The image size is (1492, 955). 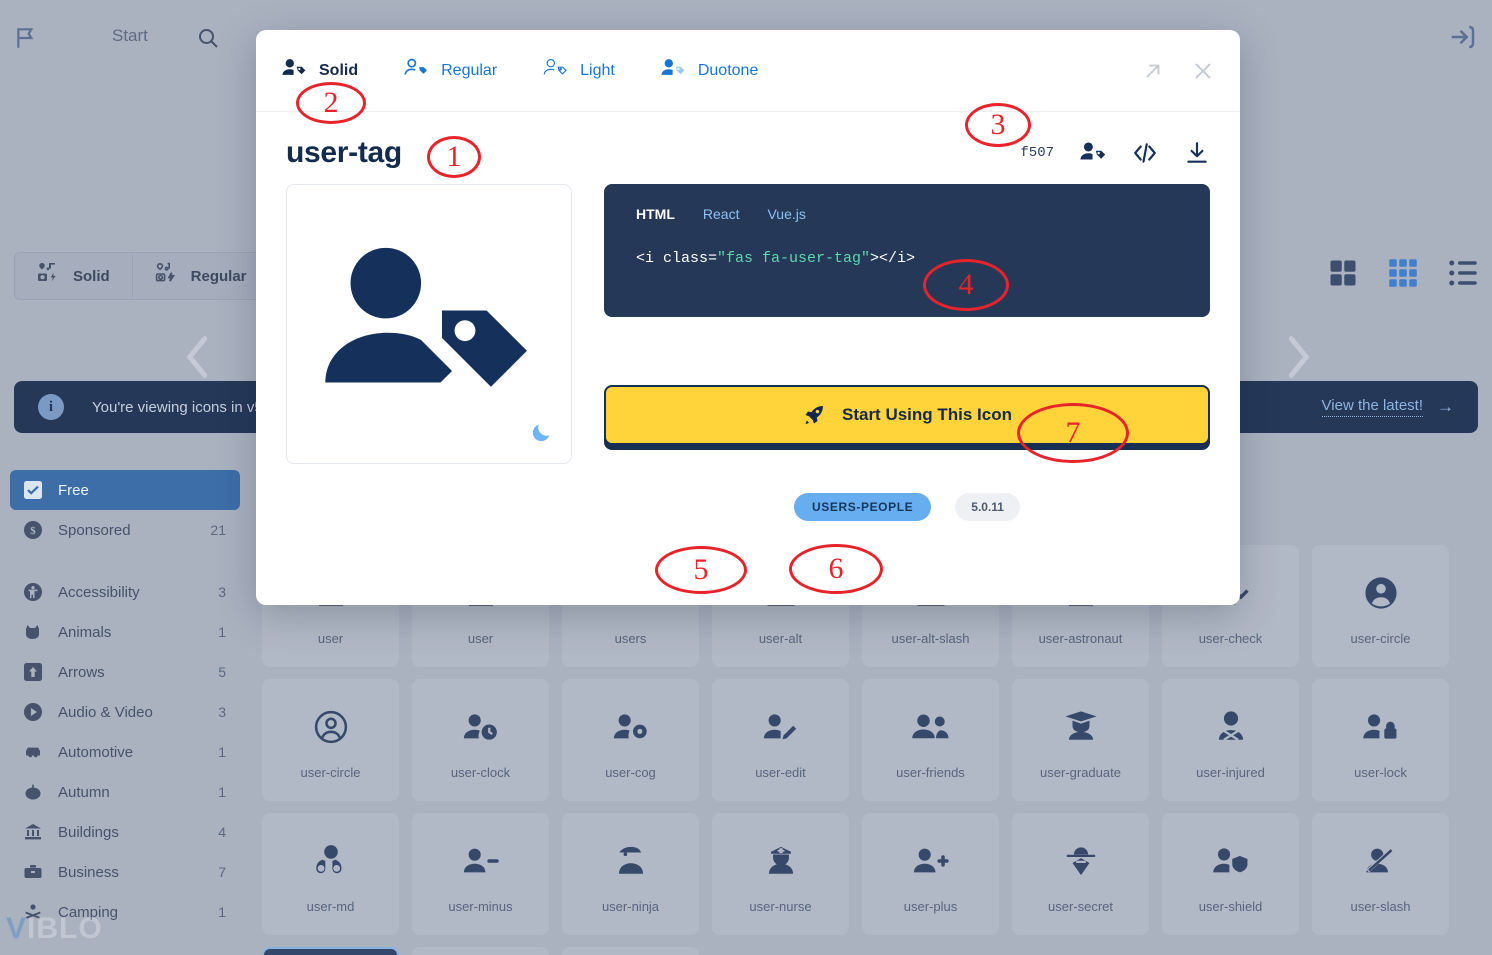 I want to click on view-toggle-group, so click(x=1403, y=273).